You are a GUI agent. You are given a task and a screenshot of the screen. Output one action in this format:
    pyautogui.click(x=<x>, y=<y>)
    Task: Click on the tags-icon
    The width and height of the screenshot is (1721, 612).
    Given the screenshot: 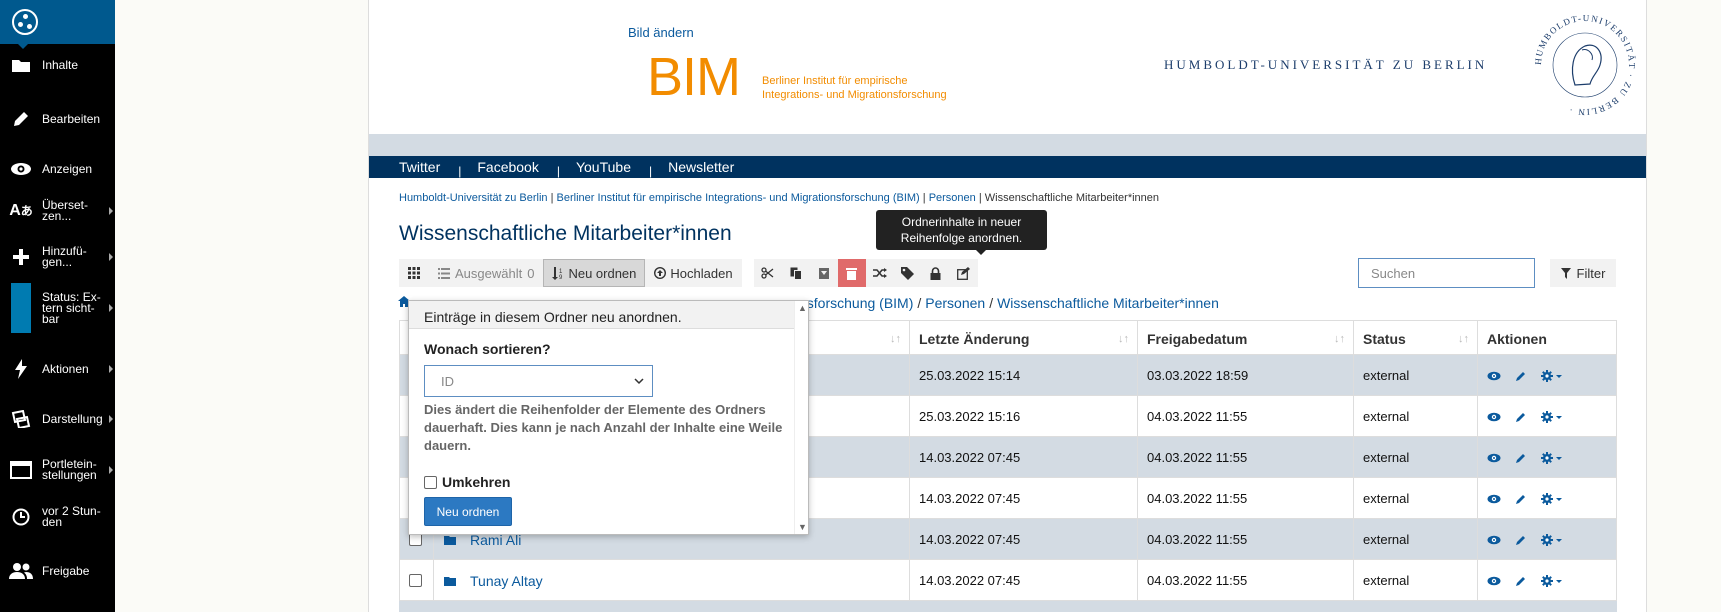 What is the action you would take?
    pyautogui.click(x=908, y=273)
    